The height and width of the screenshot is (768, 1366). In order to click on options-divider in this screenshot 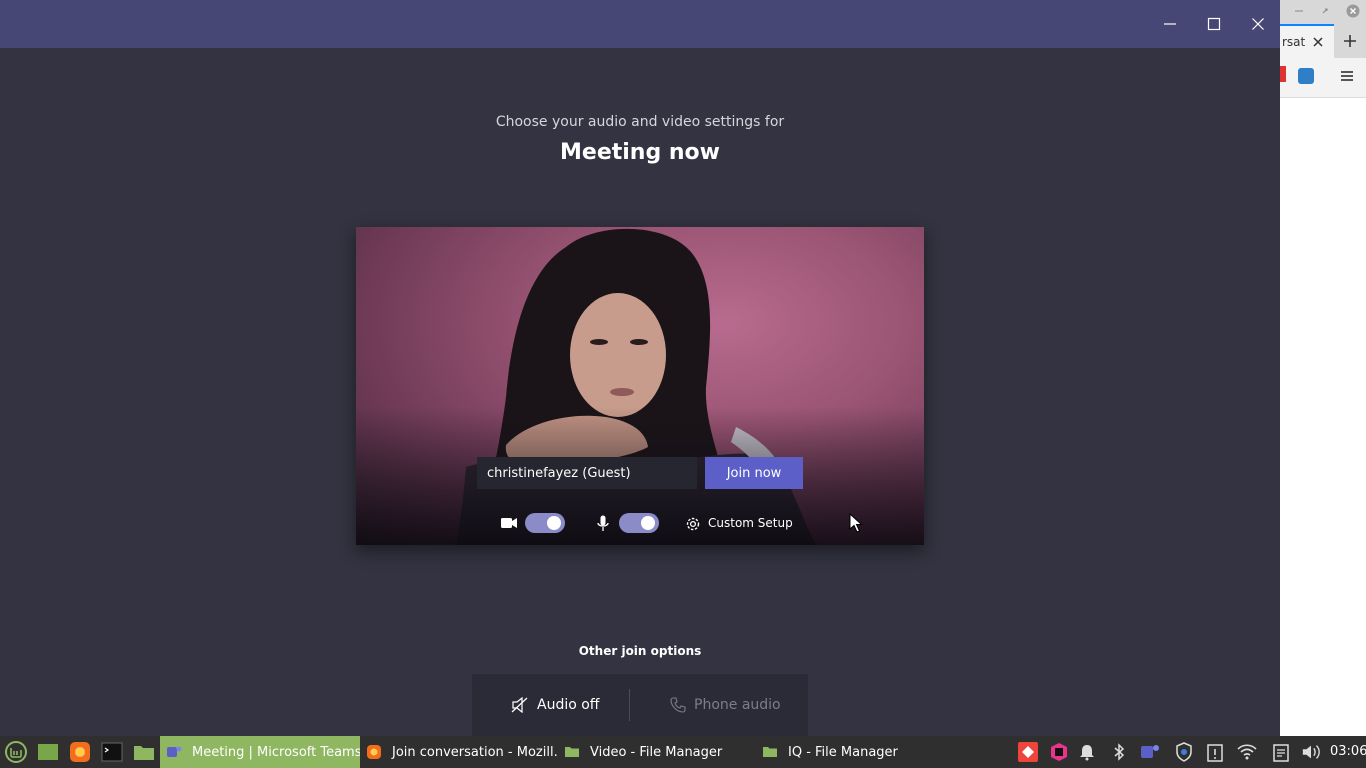, I will do `click(629, 705)`.